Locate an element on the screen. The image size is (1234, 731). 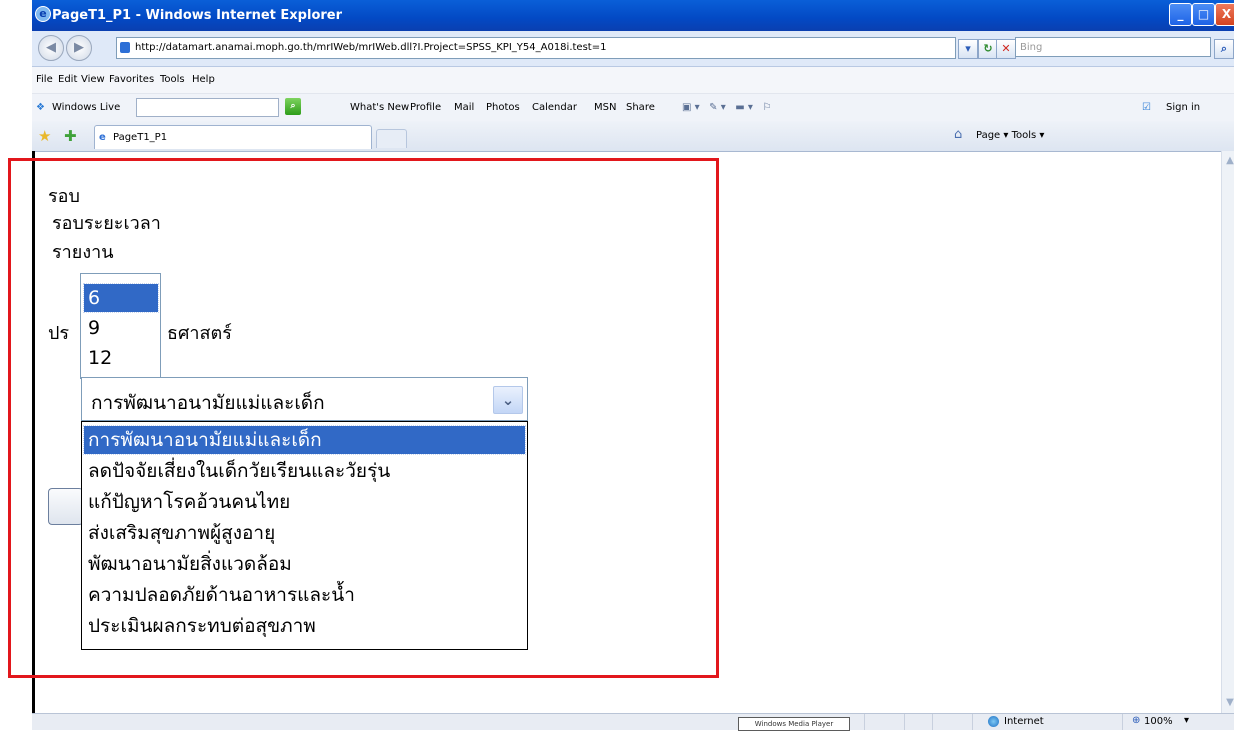
menu-file: File is located at coordinates (44, 79).